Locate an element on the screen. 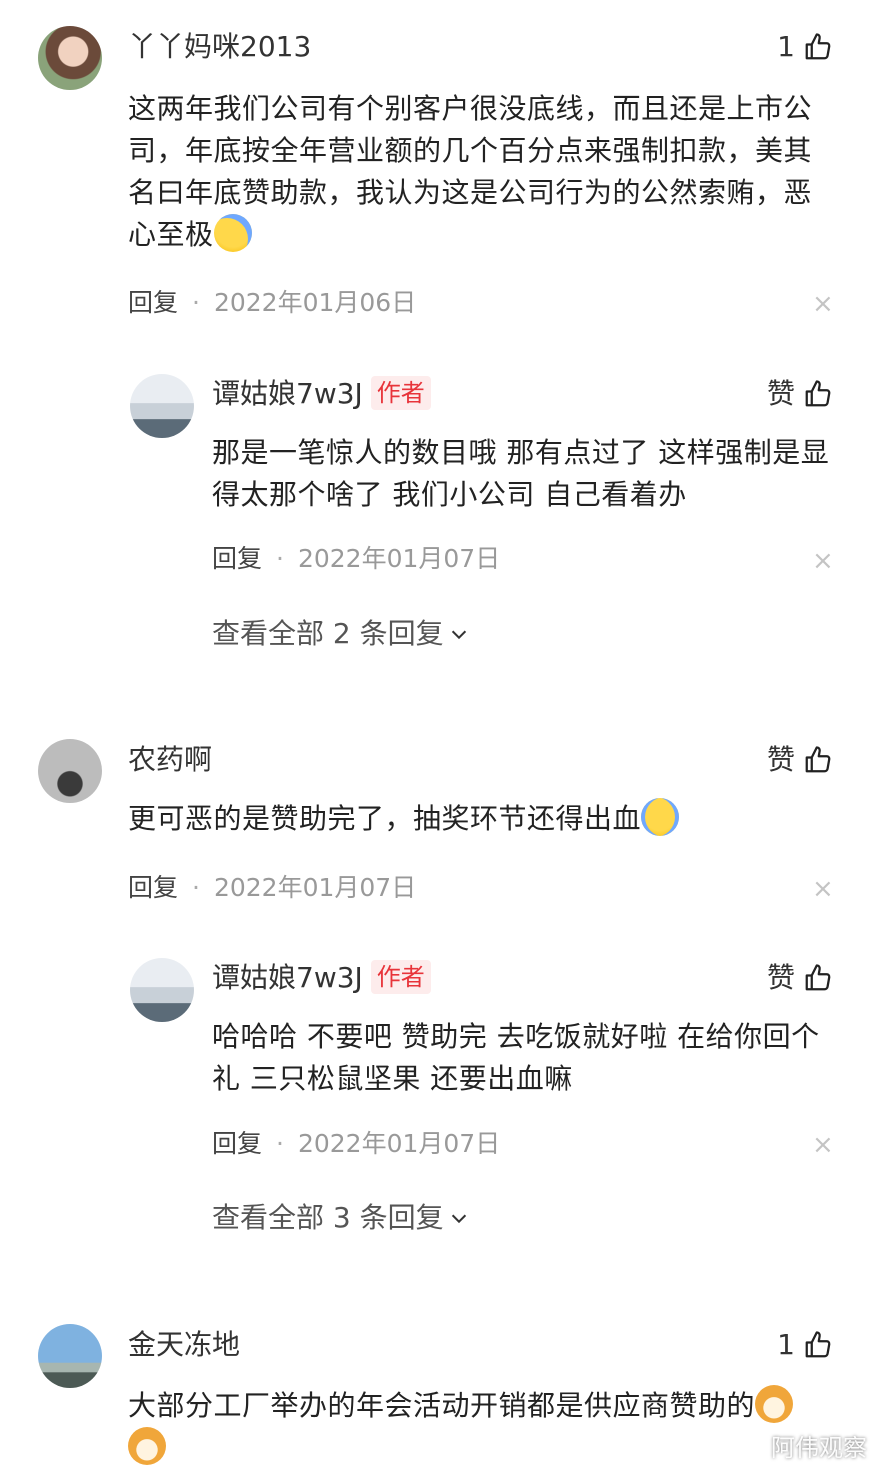 The height and width of the screenshot is (1474, 883). comment-meta: 回复 · 2022年01月07日 is located at coordinates (272, 888).